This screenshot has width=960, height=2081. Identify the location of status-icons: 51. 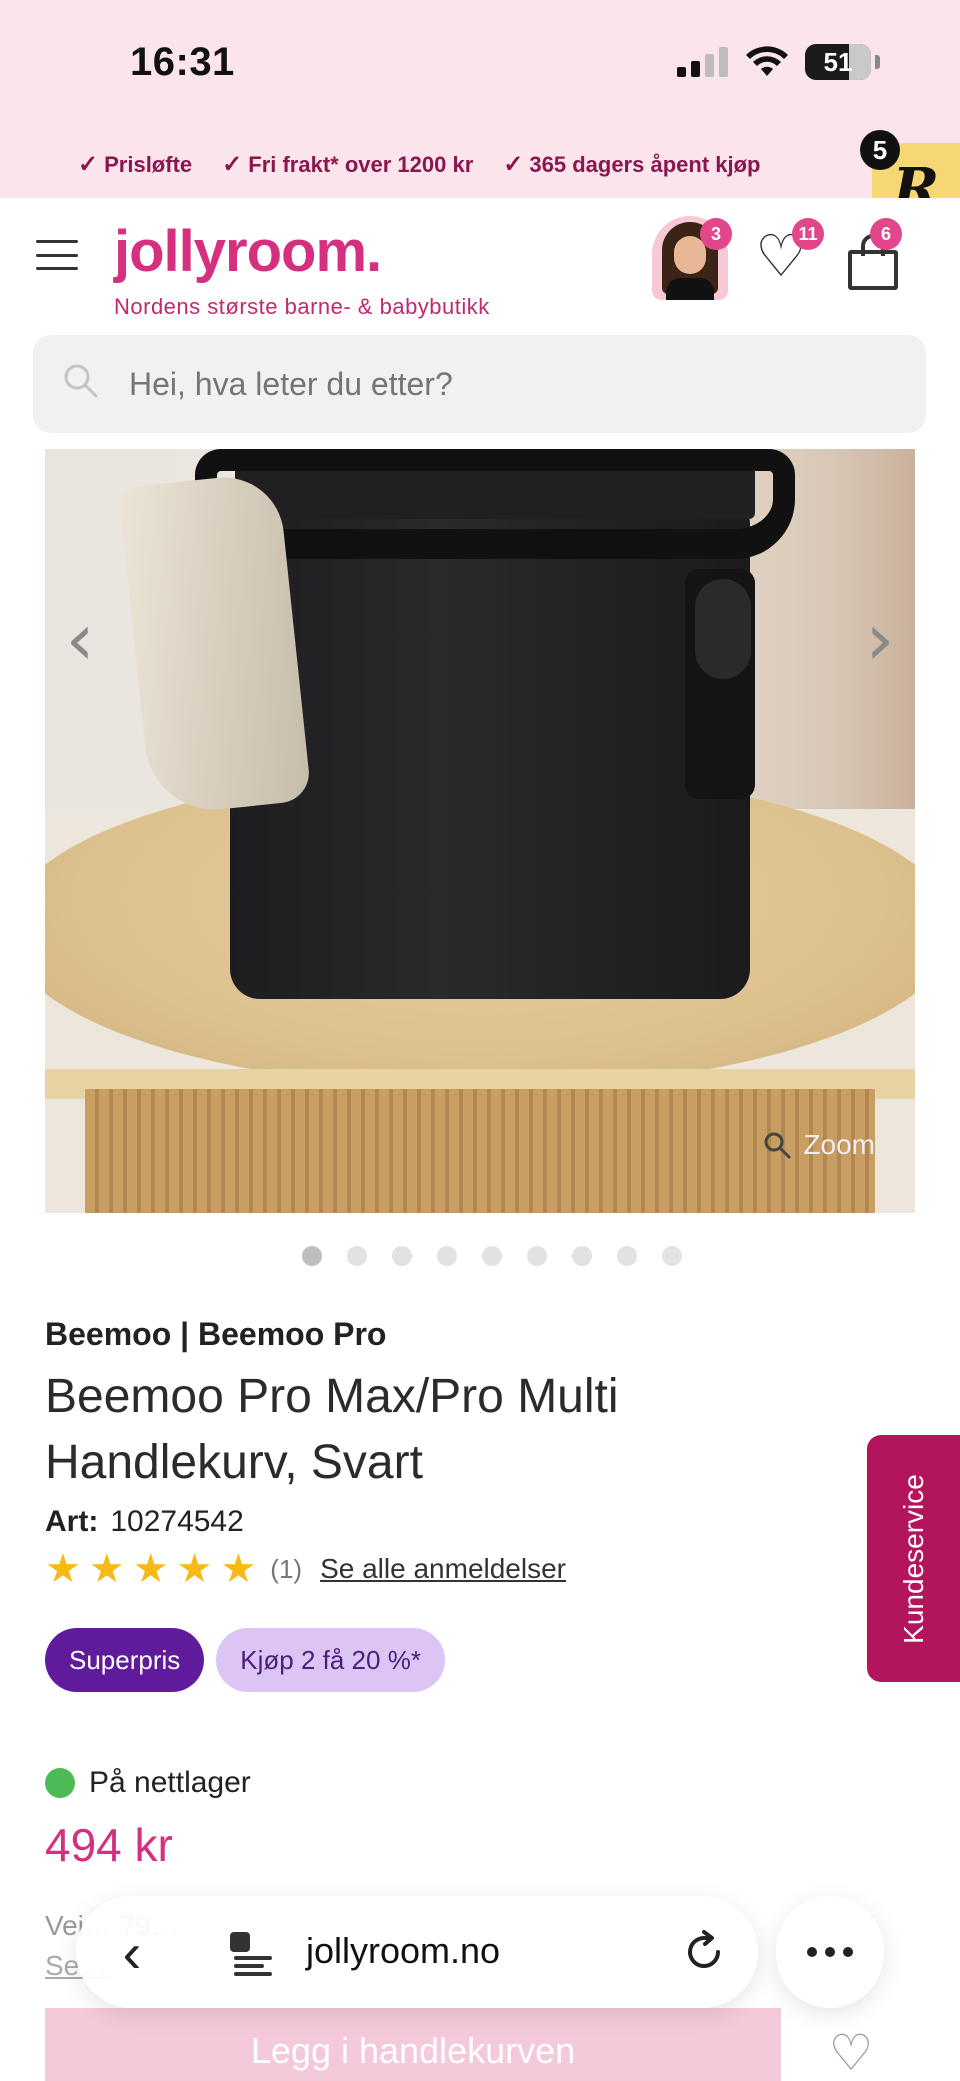
(778, 62).